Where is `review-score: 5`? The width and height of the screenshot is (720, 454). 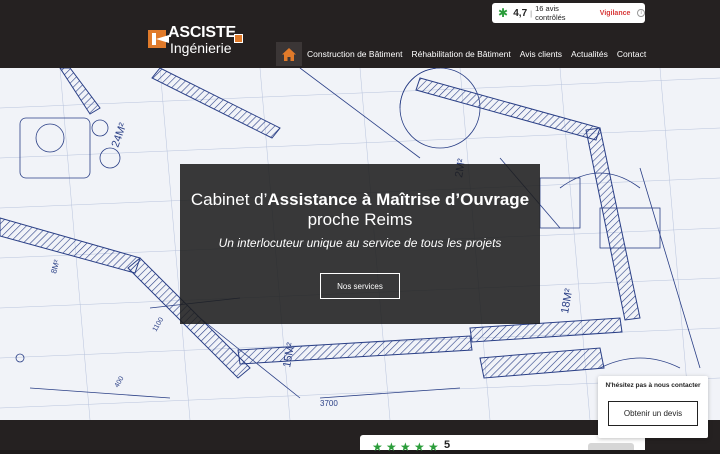
review-score: 5 is located at coordinates (447, 445).